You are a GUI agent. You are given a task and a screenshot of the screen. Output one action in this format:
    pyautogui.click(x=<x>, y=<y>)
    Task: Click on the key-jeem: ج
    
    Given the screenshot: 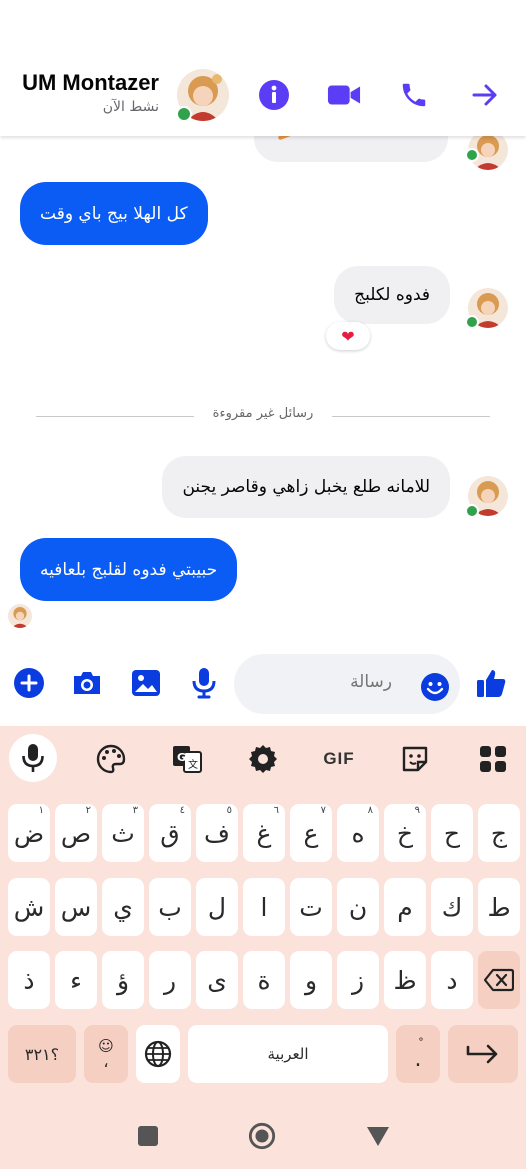 What is the action you would take?
    pyautogui.click(x=499, y=833)
    